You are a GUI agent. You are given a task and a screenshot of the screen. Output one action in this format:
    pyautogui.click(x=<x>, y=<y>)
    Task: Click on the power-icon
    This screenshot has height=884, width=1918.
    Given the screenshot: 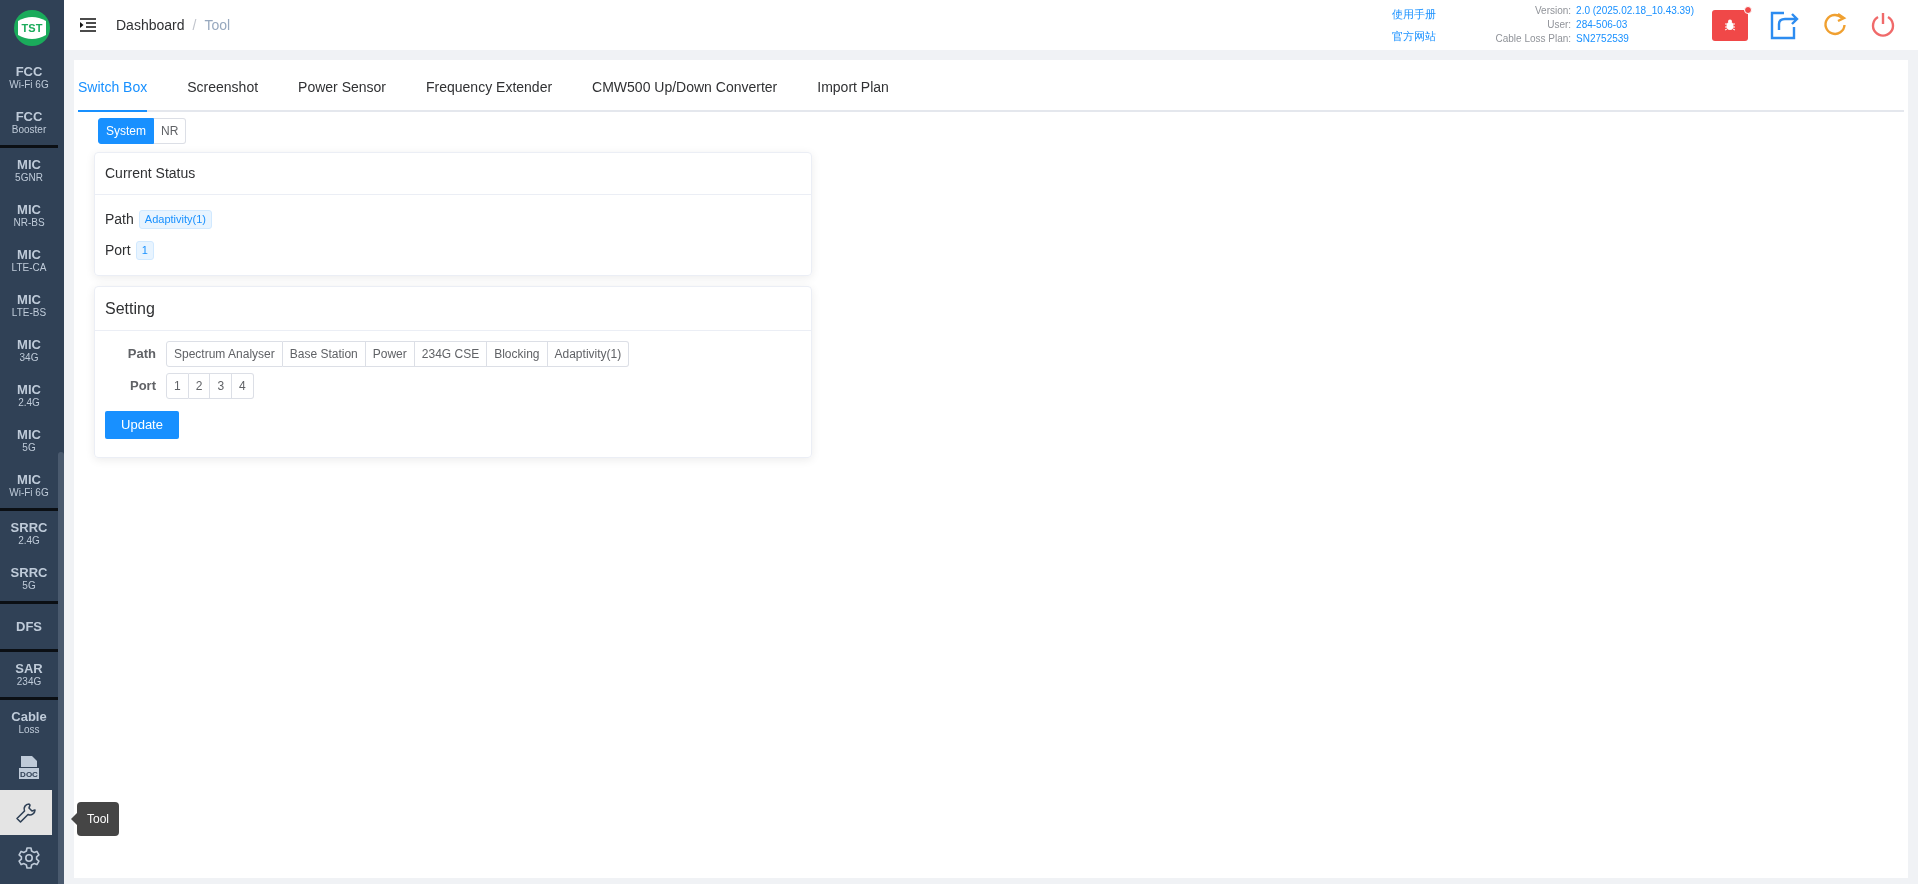 What is the action you would take?
    pyautogui.click(x=1883, y=25)
    